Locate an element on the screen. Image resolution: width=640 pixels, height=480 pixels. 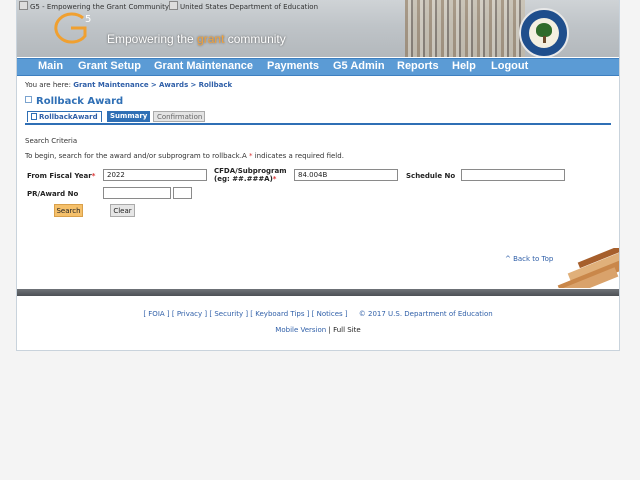
breadcrumb-rollback: Rollback is located at coordinates (216, 85).